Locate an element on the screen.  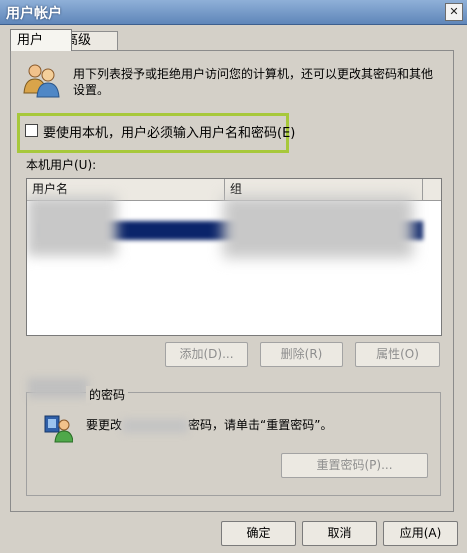
remove-user-label: 删除(R) is located at coordinates (301, 354).